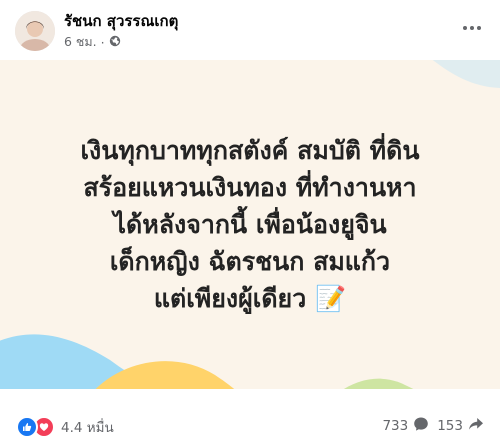 The image size is (500, 447). Describe the element at coordinates (378, 383) in the screenshot. I see `decor-blob-bottom-green` at that location.